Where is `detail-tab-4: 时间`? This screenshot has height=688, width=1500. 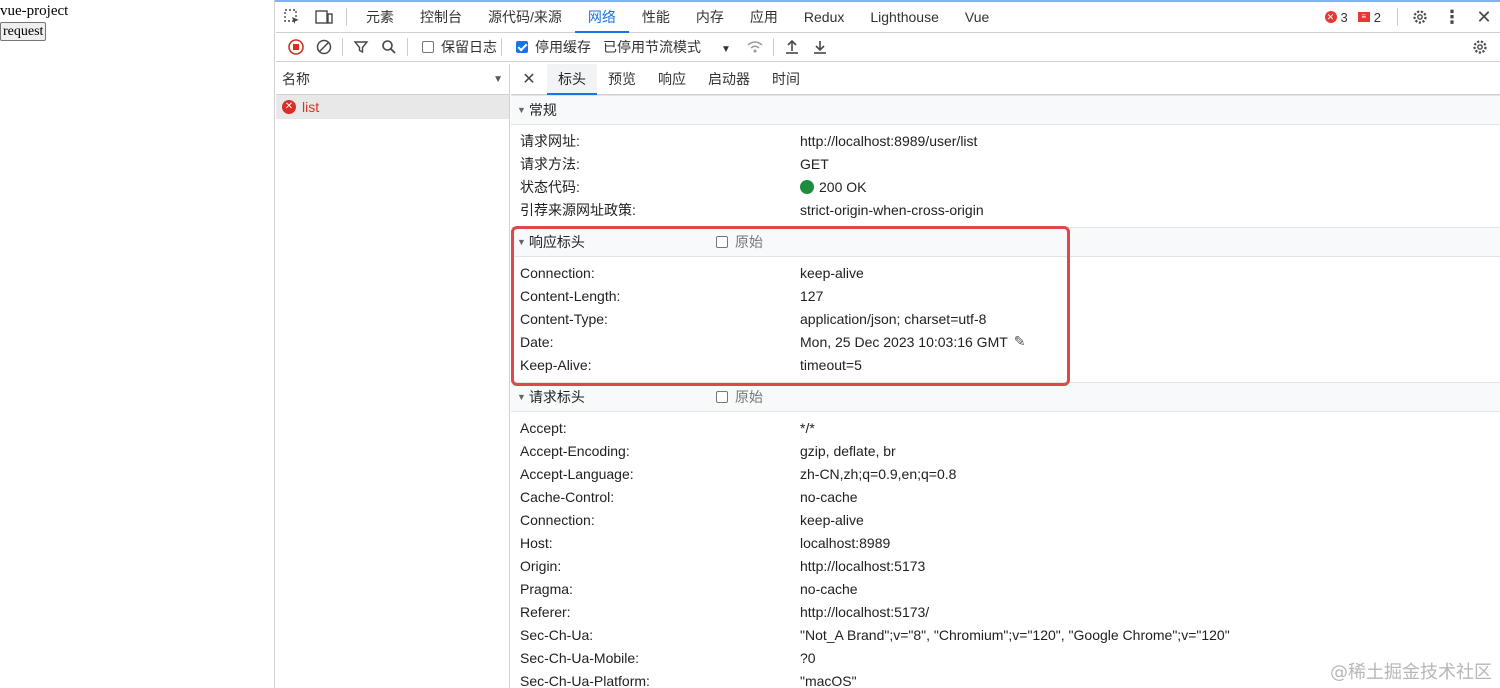 detail-tab-4: 时间 is located at coordinates (786, 79).